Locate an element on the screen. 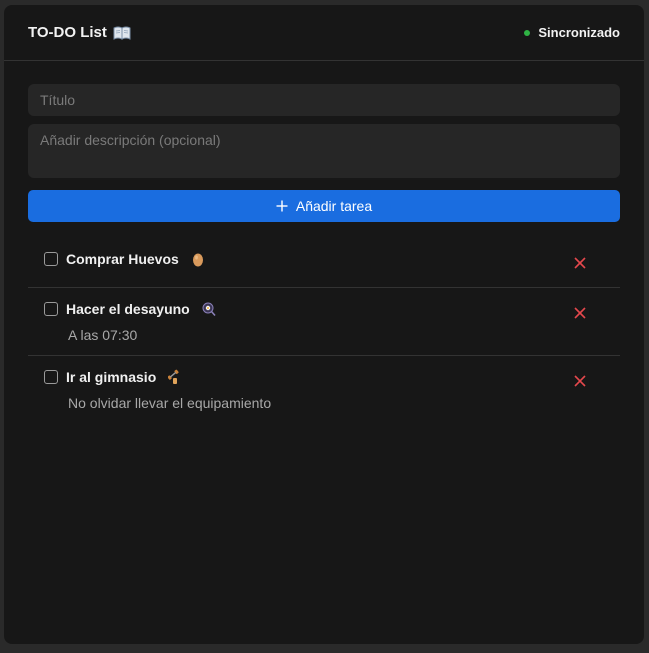 This screenshot has width=649, height=653. description-input is located at coordinates (324, 151).